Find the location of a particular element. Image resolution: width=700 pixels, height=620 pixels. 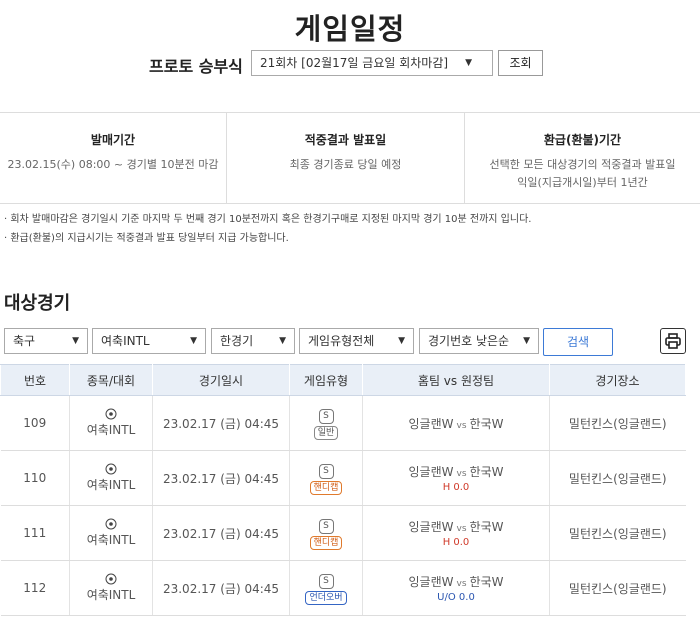

game-type-badge: 언더오버 is located at coordinates (326, 597).